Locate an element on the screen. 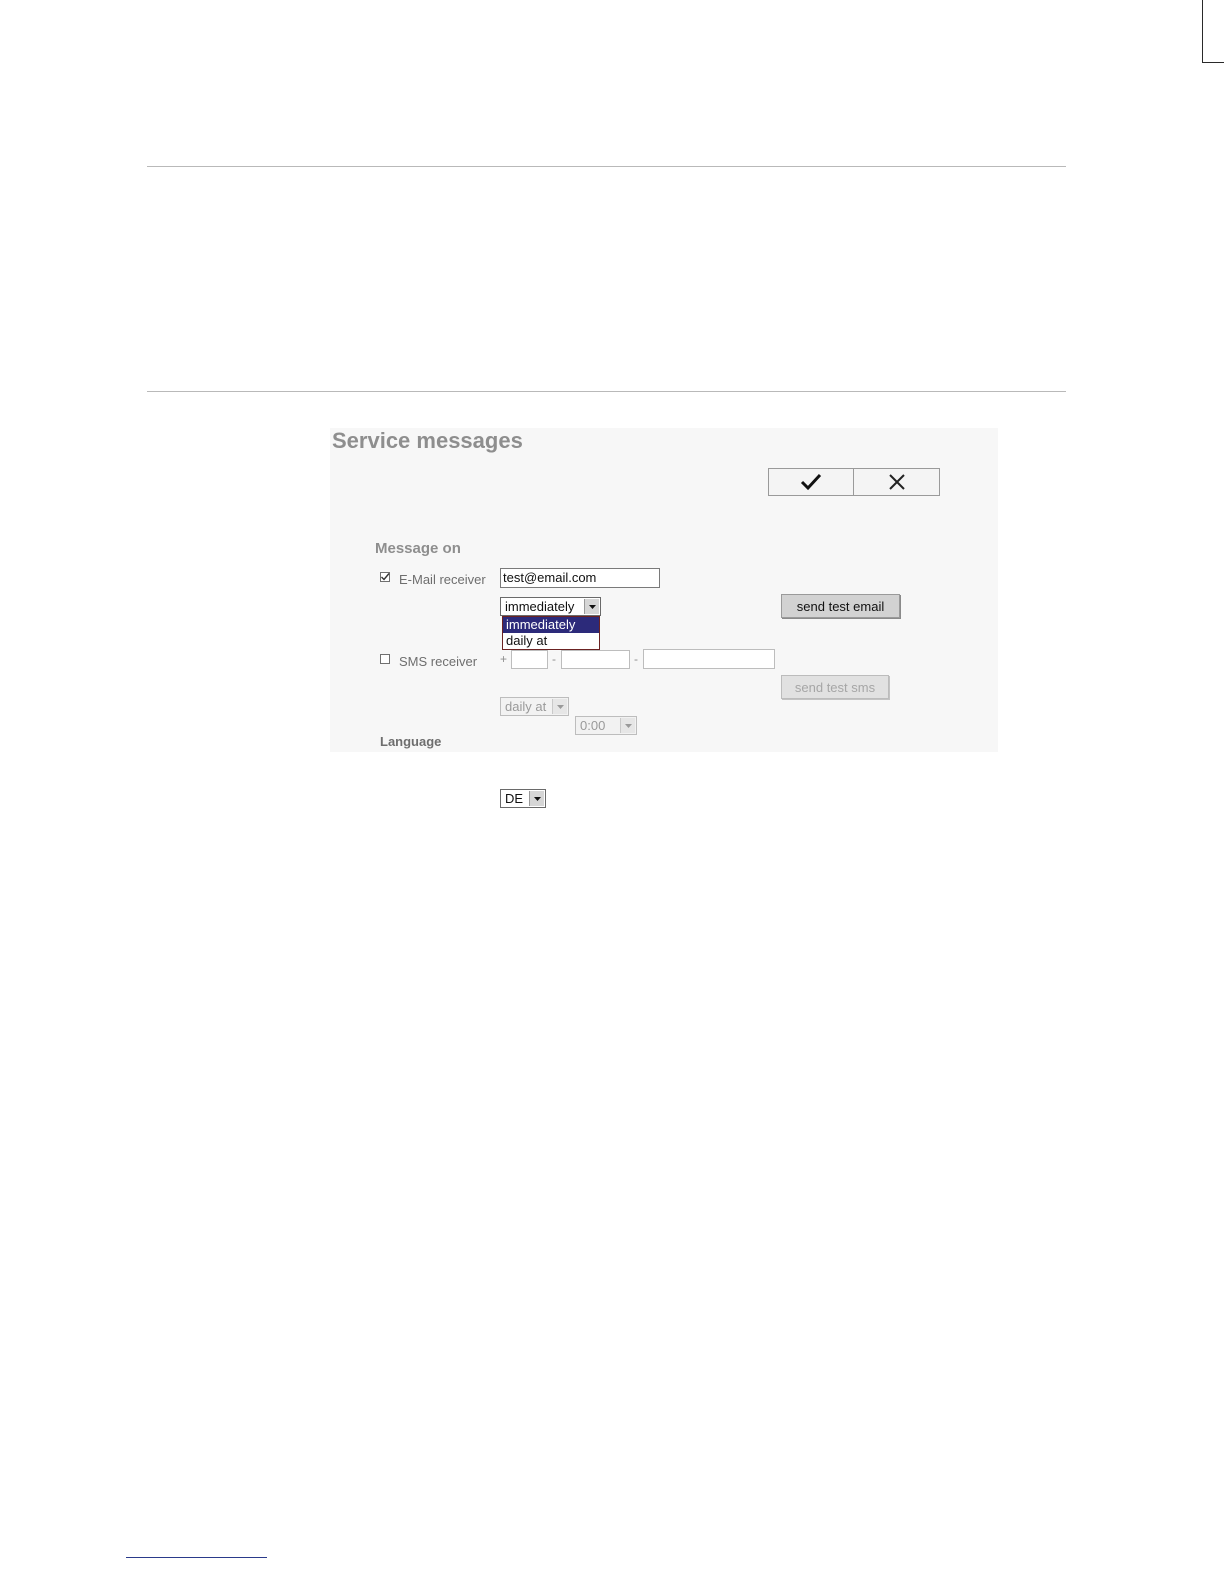  phone-number-field is located at coordinates (709, 659).